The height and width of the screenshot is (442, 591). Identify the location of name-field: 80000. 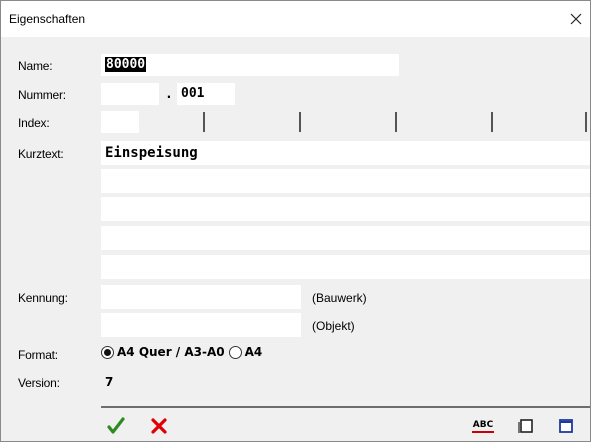
(250, 65).